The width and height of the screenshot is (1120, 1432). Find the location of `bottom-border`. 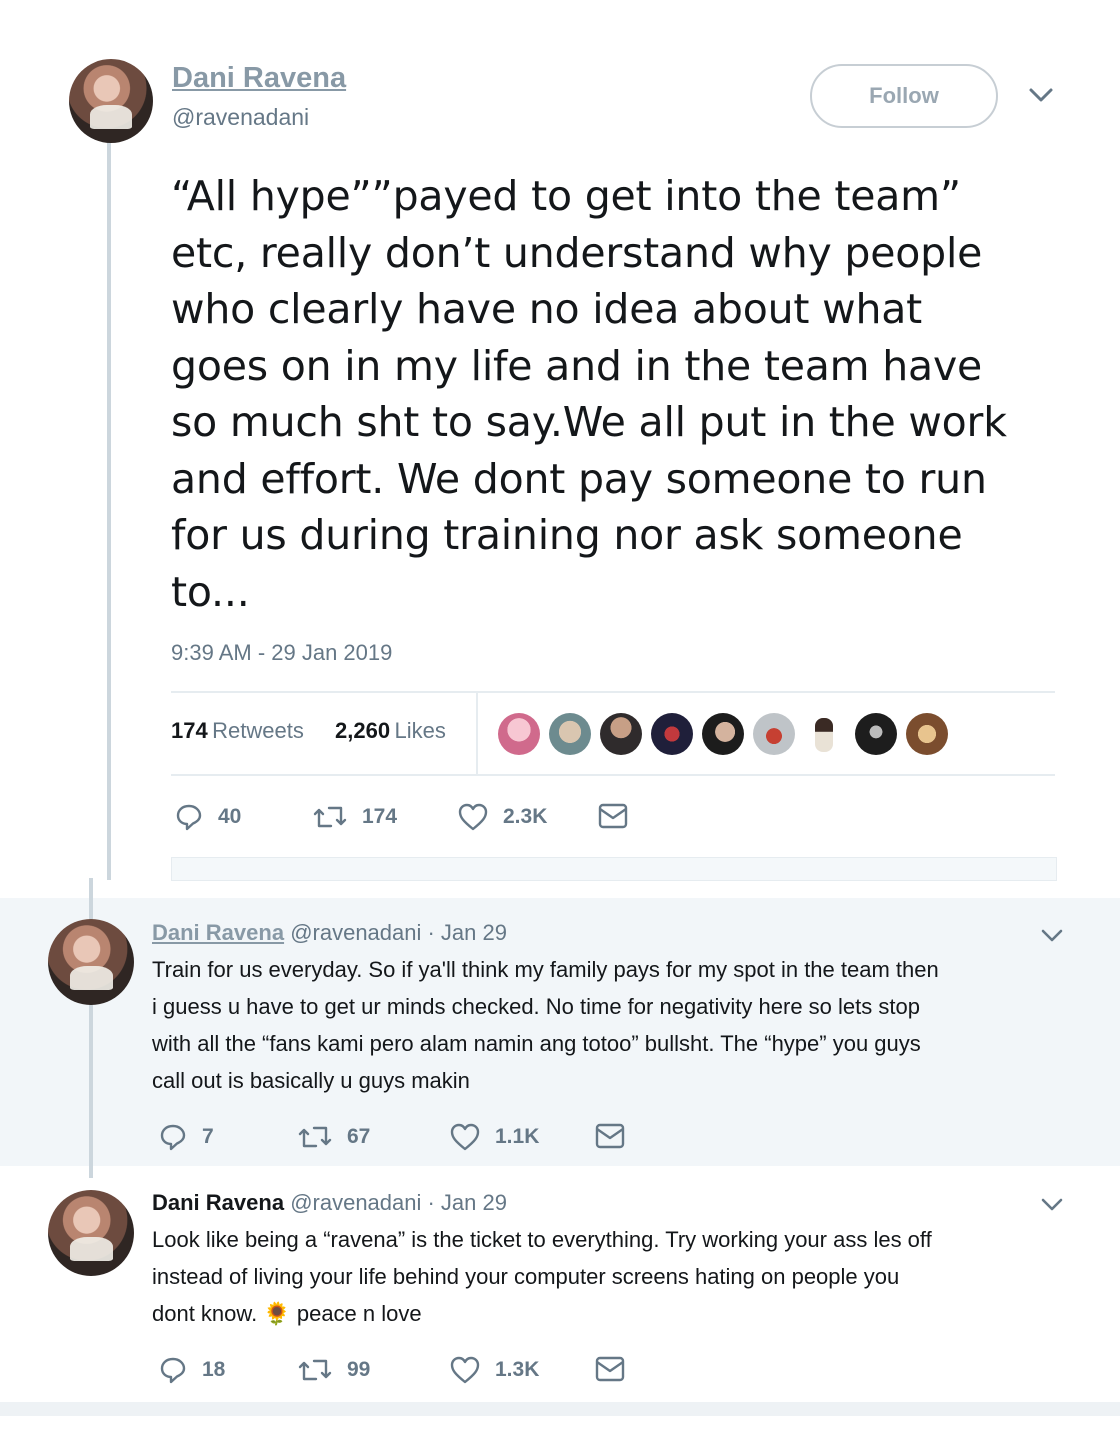

bottom-border is located at coordinates (560, 1409).